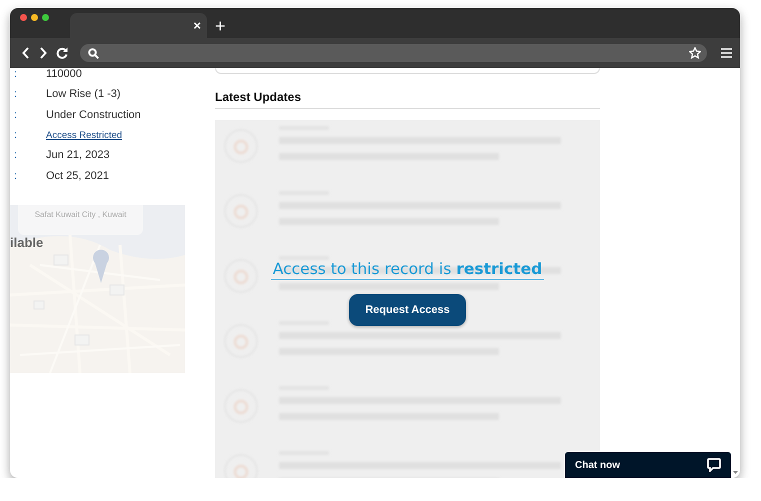 The image size is (761, 501). Describe the element at coordinates (77, 176) in the screenshot. I see `detail-value: Oct 25, 2021` at that location.